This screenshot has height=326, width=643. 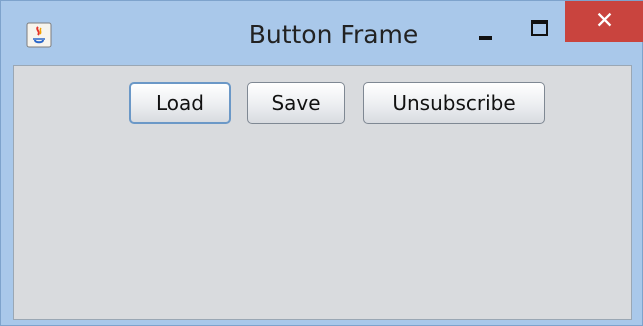 What do you see at coordinates (454, 103) in the screenshot?
I see `unsubscribe-button: Unsubscribe` at bounding box center [454, 103].